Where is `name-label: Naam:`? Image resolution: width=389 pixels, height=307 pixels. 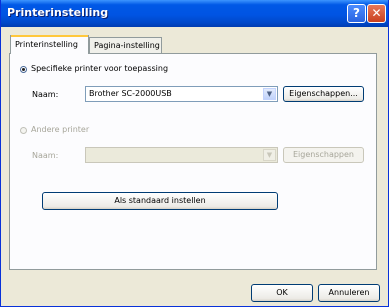 name-label: Naam: is located at coordinates (45, 94).